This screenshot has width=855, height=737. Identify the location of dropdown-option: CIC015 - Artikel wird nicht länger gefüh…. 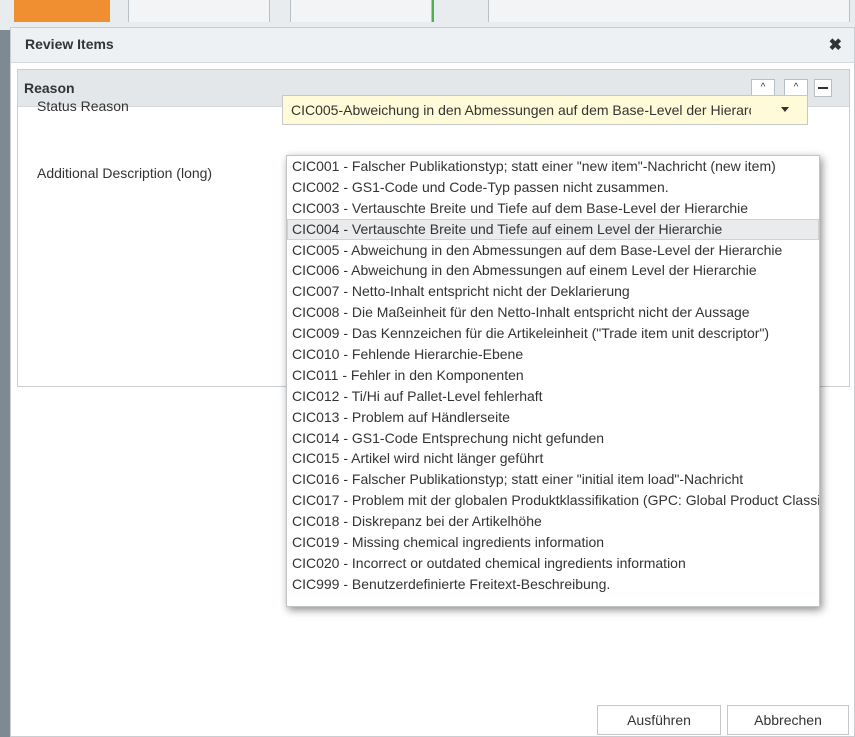
(553, 458).